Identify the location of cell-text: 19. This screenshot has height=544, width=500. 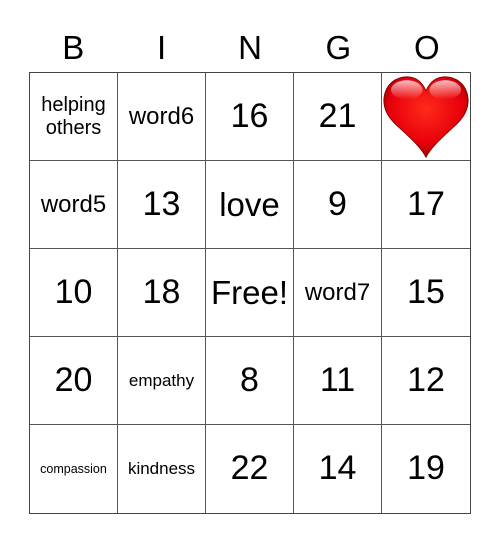
(426, 468).